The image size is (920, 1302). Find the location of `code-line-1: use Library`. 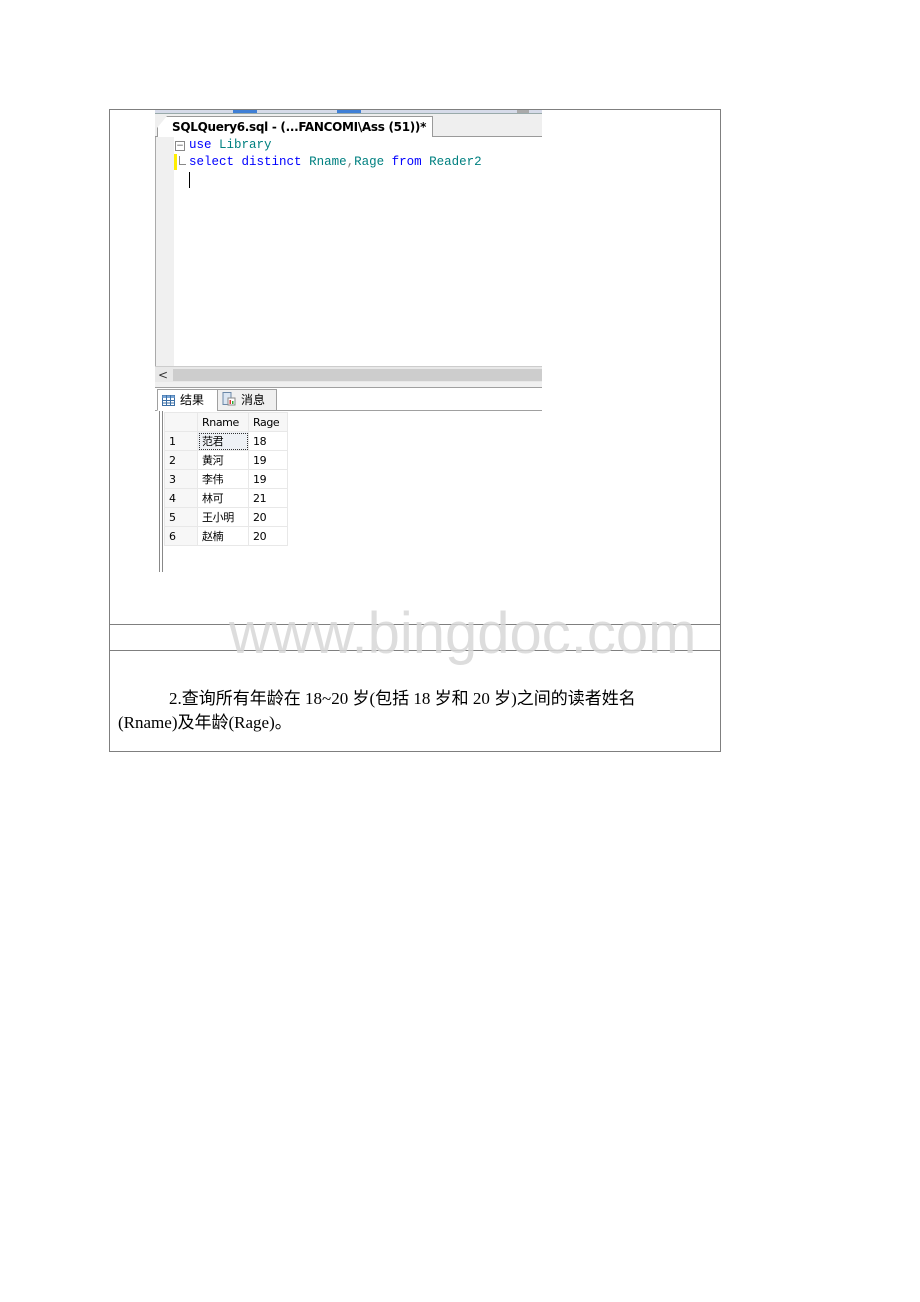

code-line-1: use Library is located at coordinates (230, 145).